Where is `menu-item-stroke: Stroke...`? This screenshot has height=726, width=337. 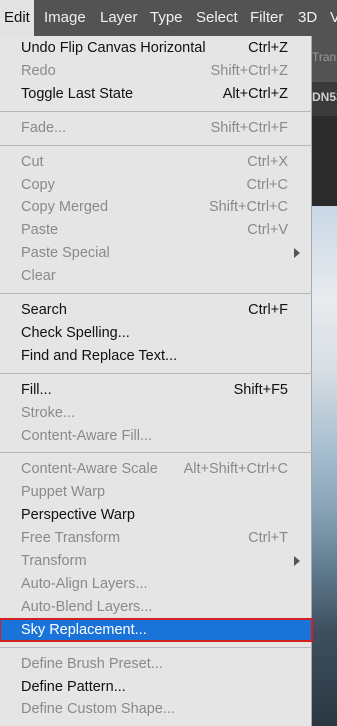 menu-item-stroke: Stroke... is located at coordinates (156, 413).